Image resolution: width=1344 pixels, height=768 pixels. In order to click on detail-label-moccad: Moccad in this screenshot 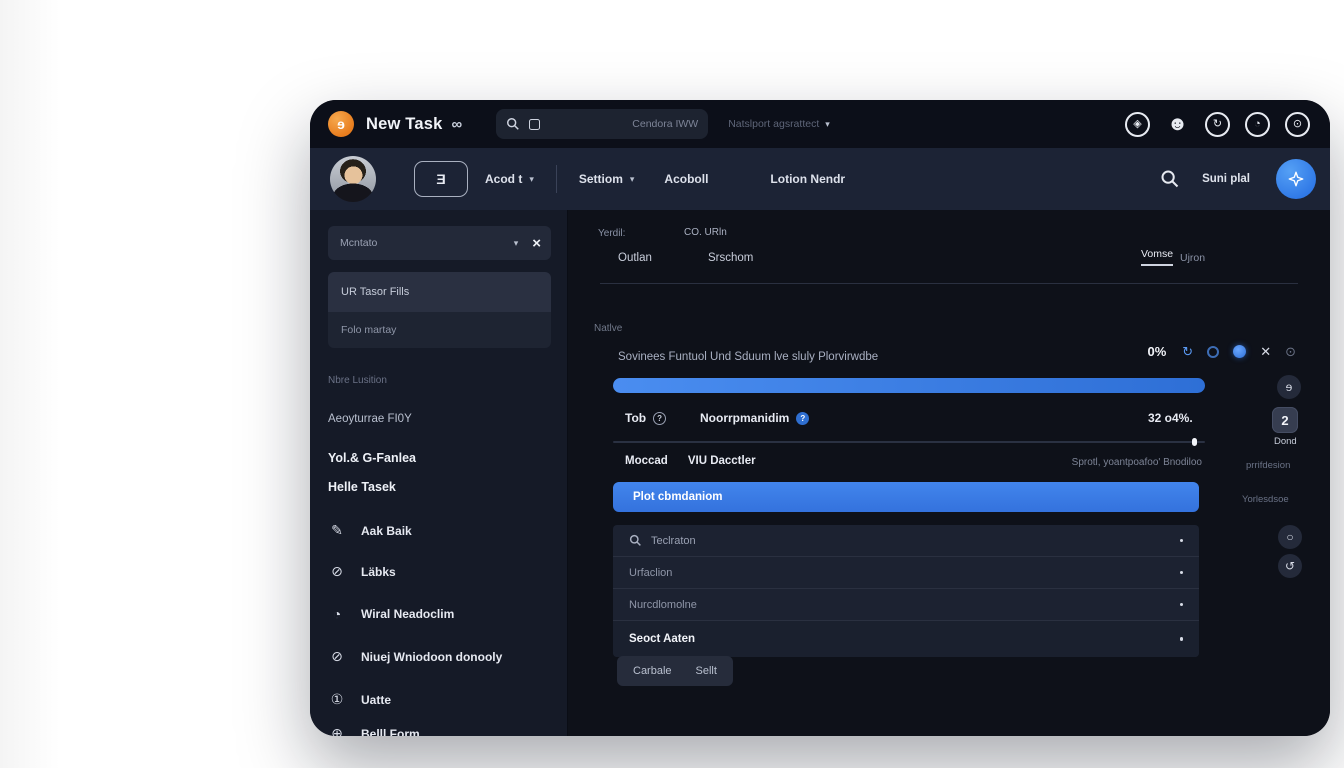, I will do `click(646, 461)`.